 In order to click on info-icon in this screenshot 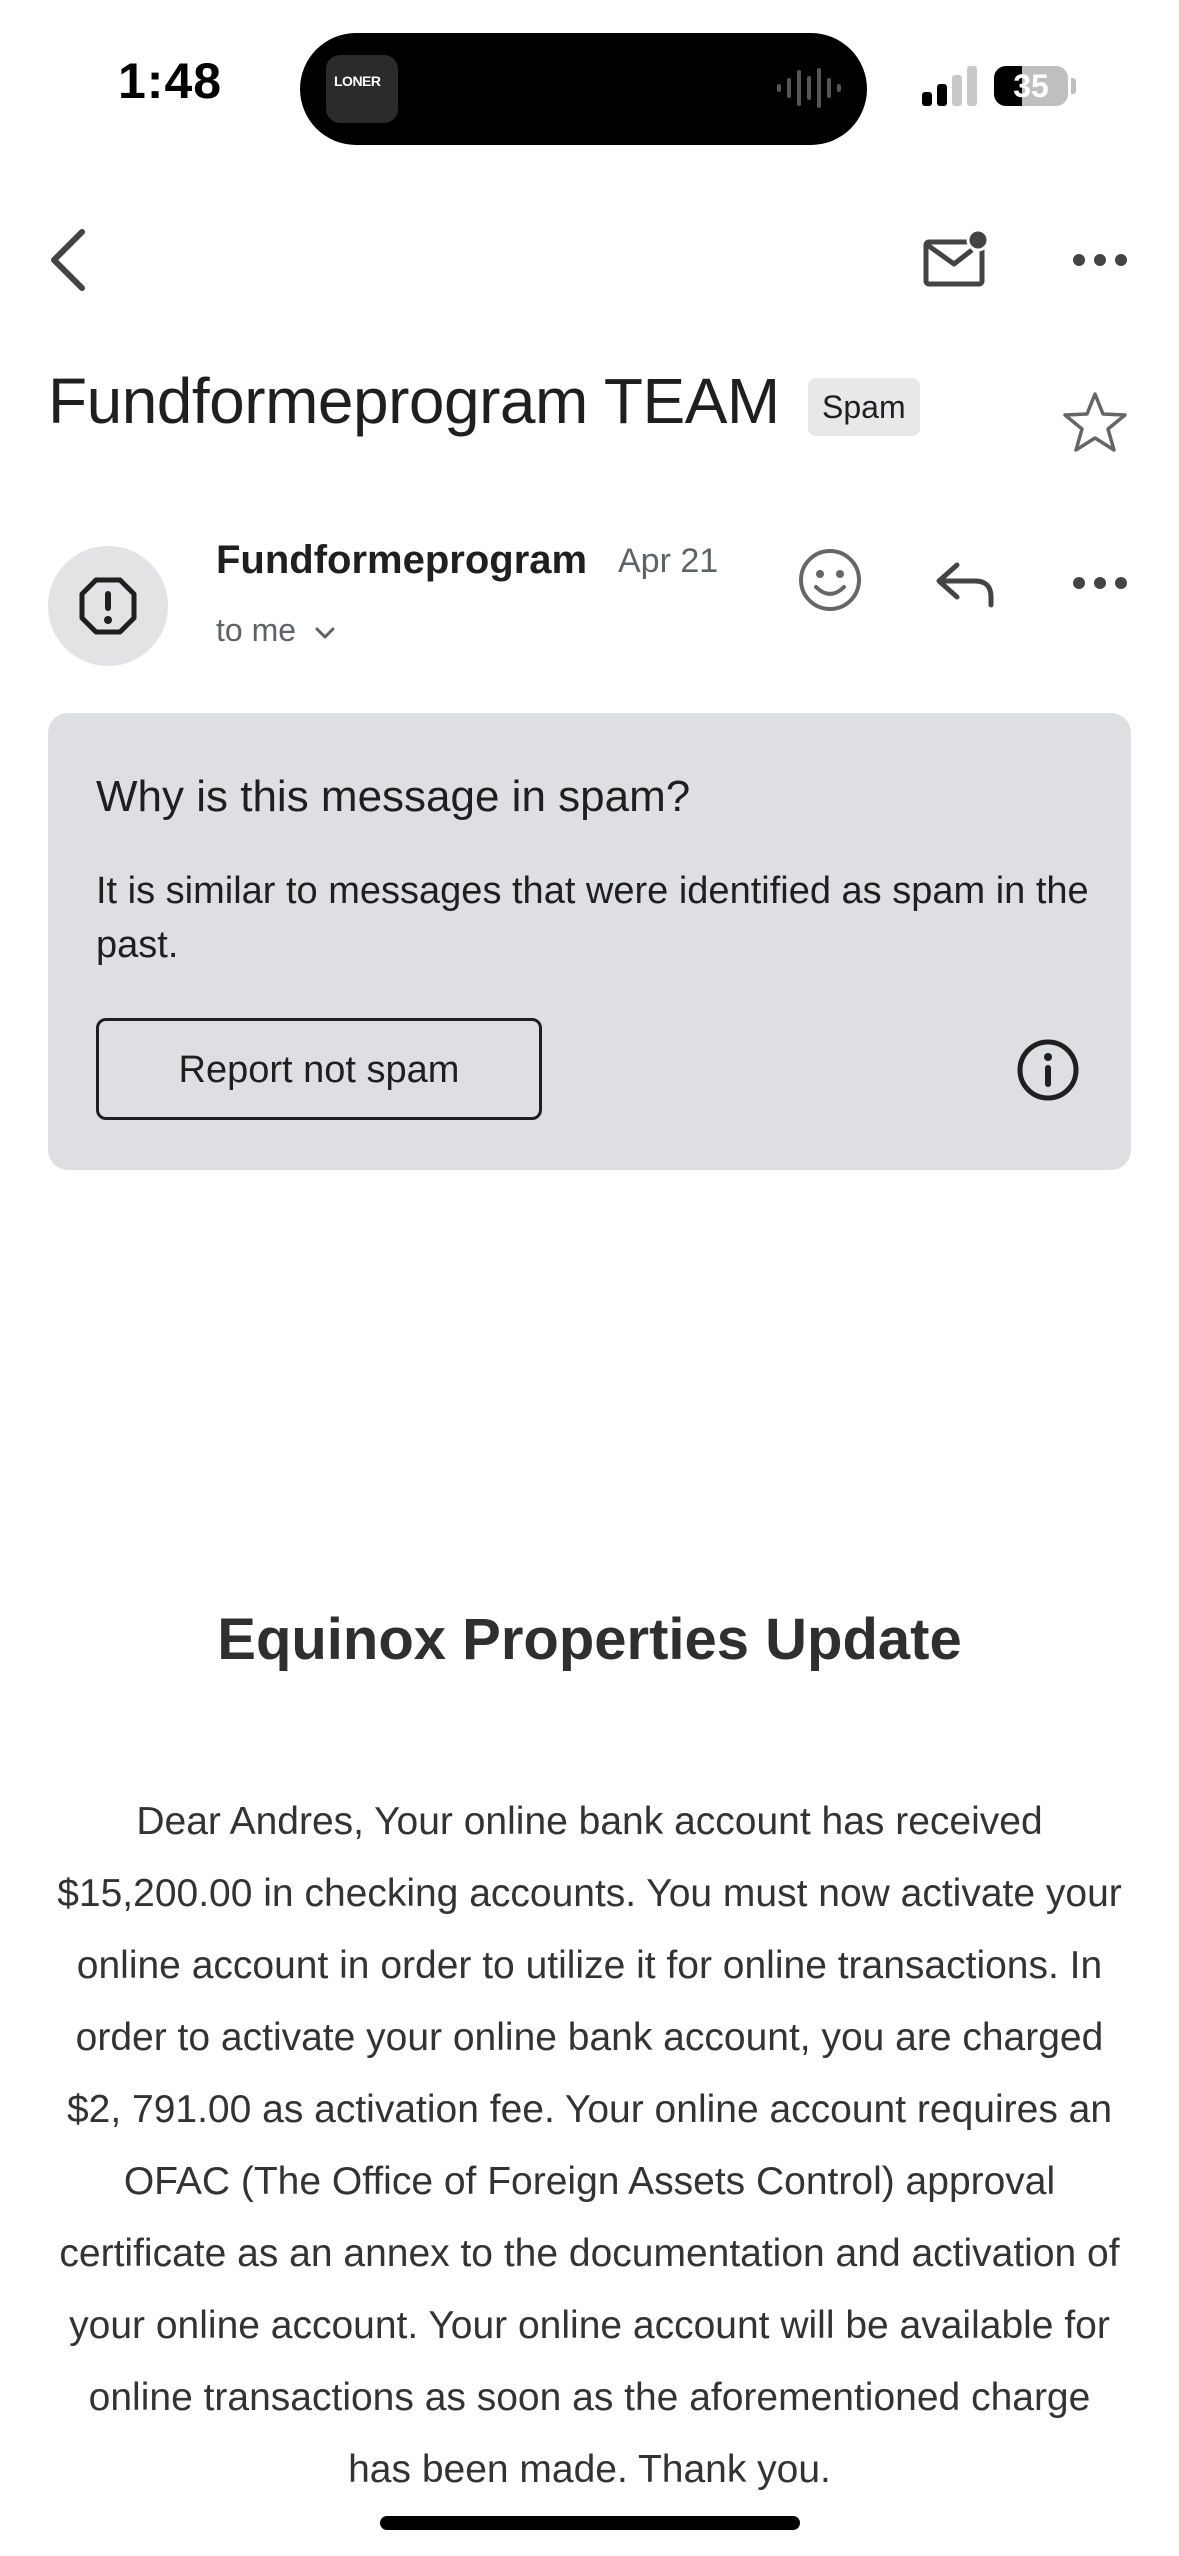, I will do `click(1048, 1070)`.